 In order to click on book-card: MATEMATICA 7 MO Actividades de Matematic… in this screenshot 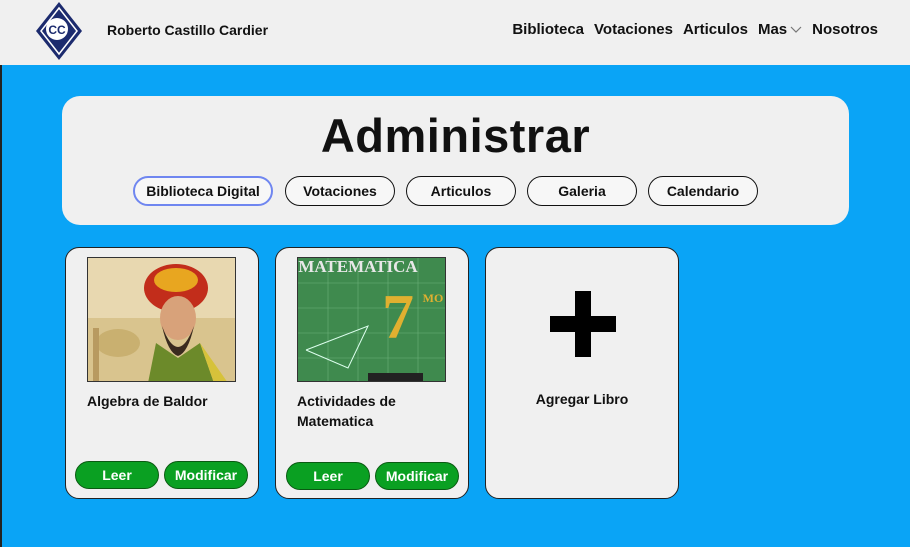, I will do `click(372, 373)`.